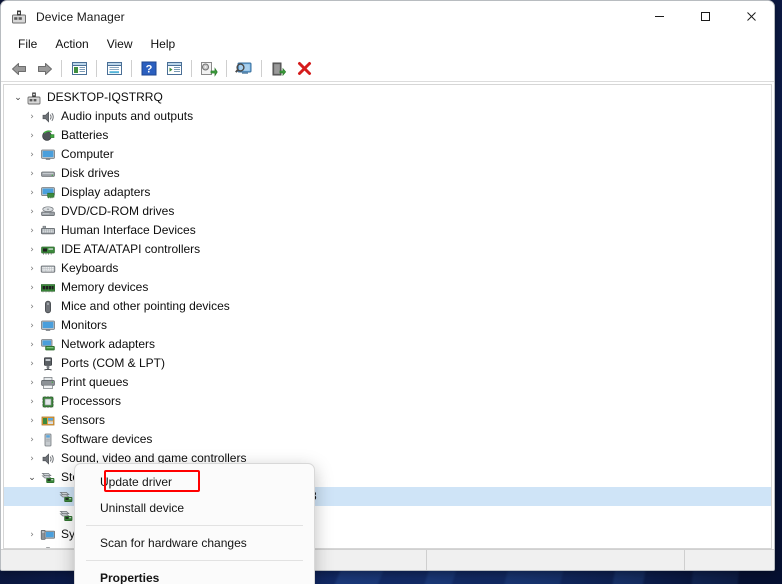 The height and width of the screenshot is (584, 782). What do you see at coordinates (387, 439) in the screenshot?
I see `tree-node-software-devices: › Software devices` at bounding box center [387, 439].